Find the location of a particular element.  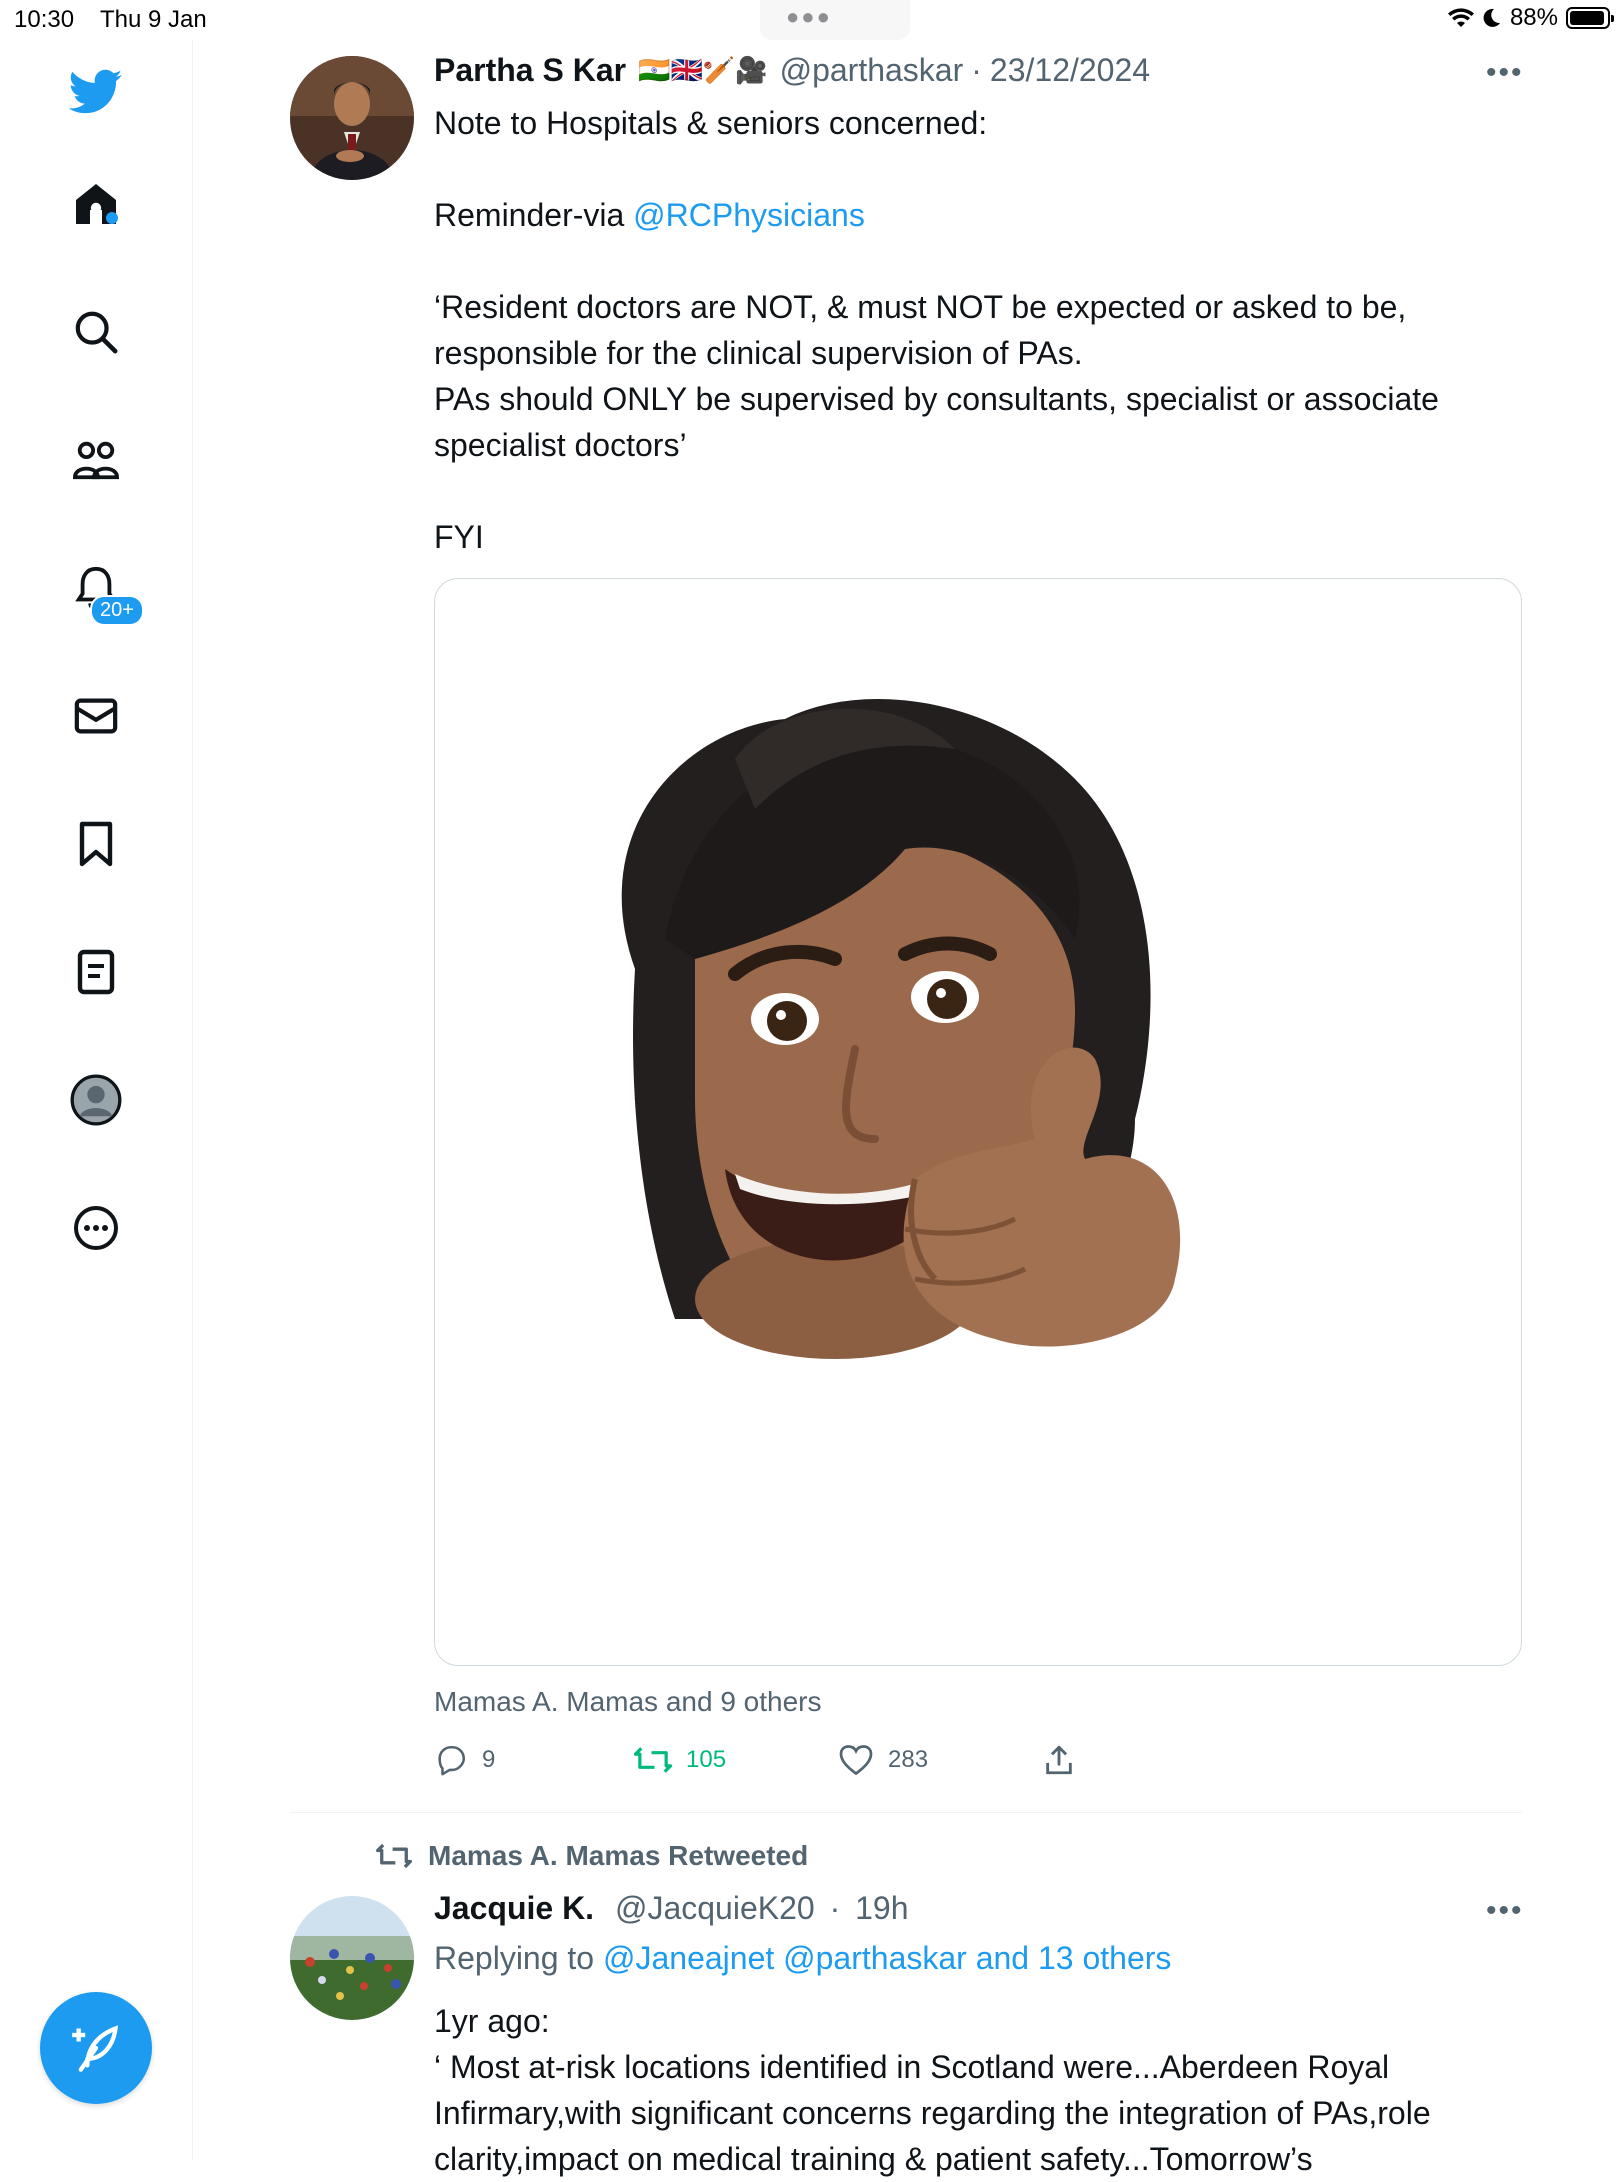

share-button is located at coordinates (1059, 1760).